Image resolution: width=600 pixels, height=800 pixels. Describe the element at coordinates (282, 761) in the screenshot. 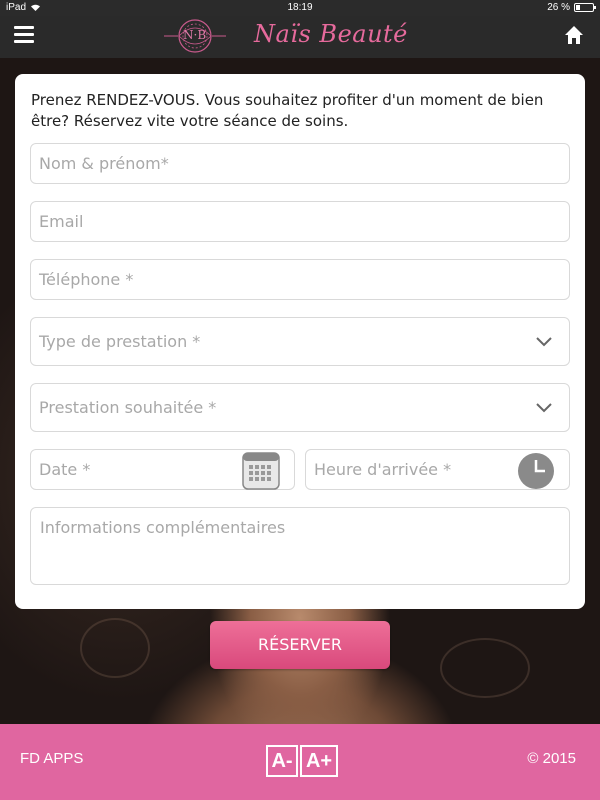

I see `font-decrease-button: A-` at that location.